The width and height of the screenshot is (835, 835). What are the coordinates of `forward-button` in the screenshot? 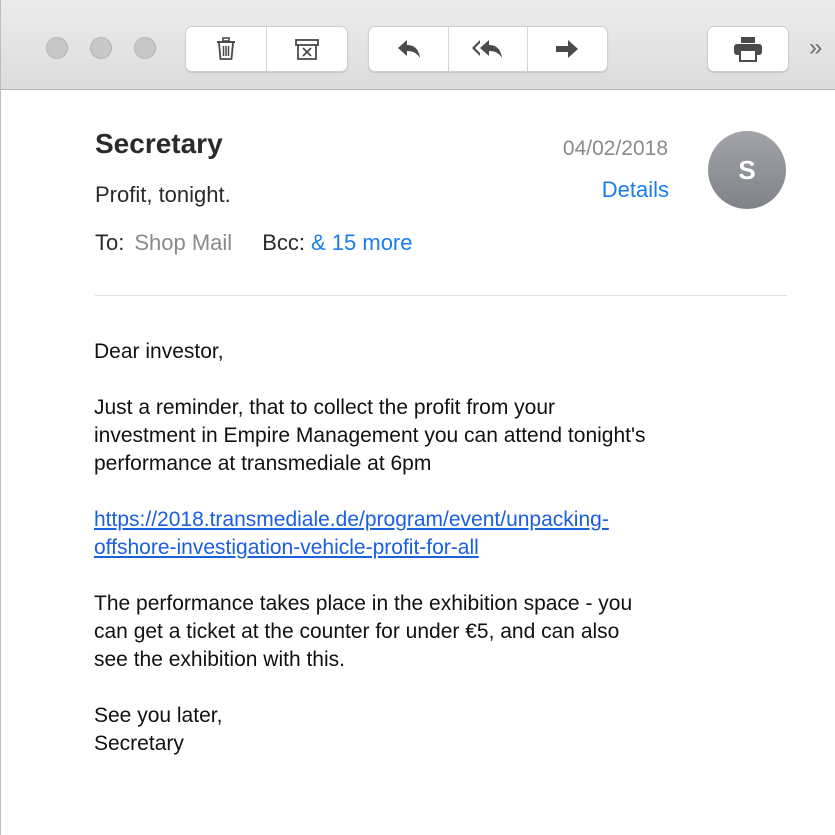 It's located at (566, 49).